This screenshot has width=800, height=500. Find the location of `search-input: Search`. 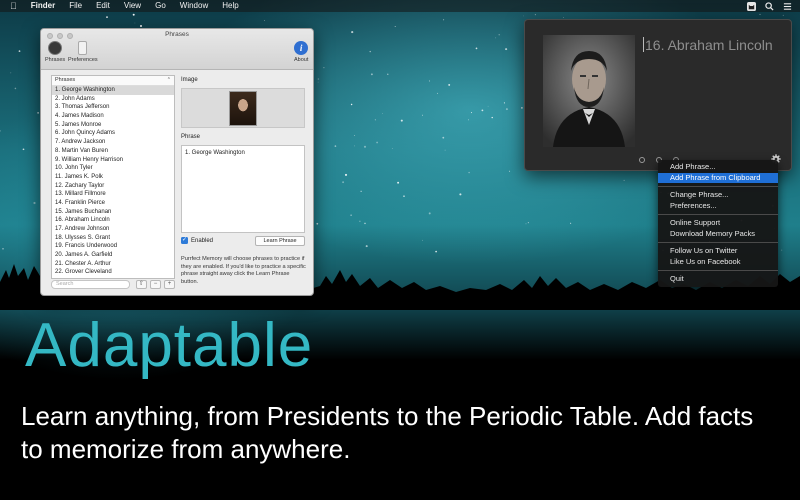

search-input: Search is located at coordinates (90, 284).